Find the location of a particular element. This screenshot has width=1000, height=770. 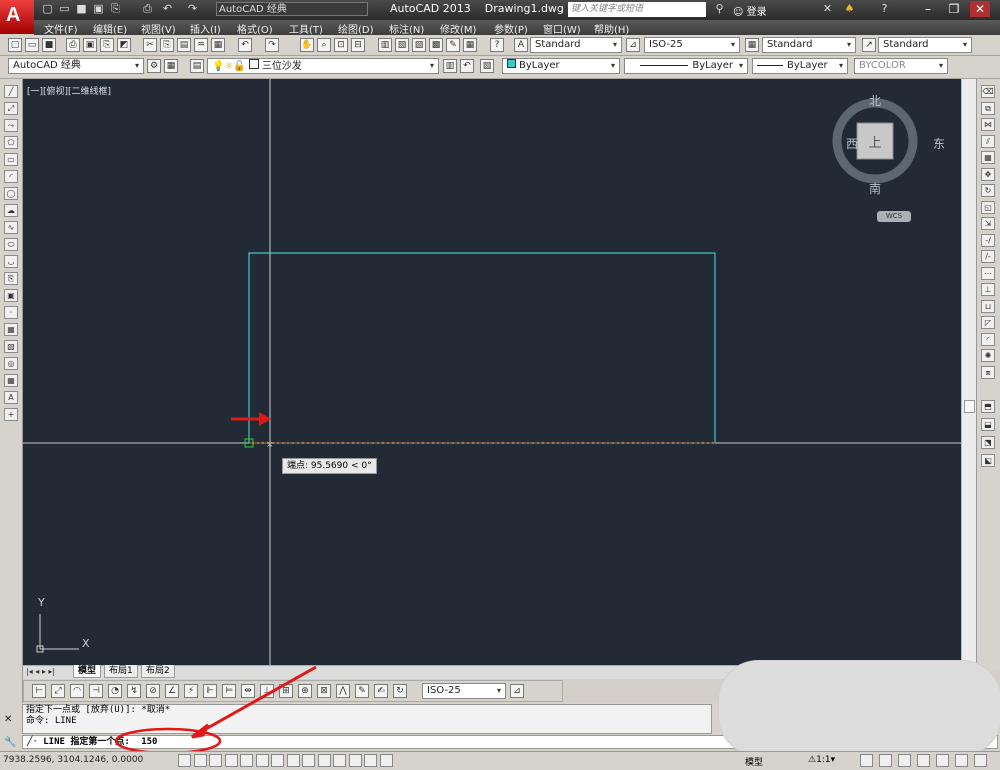

new-icon: ▢ is located at coordinates (47, 9).